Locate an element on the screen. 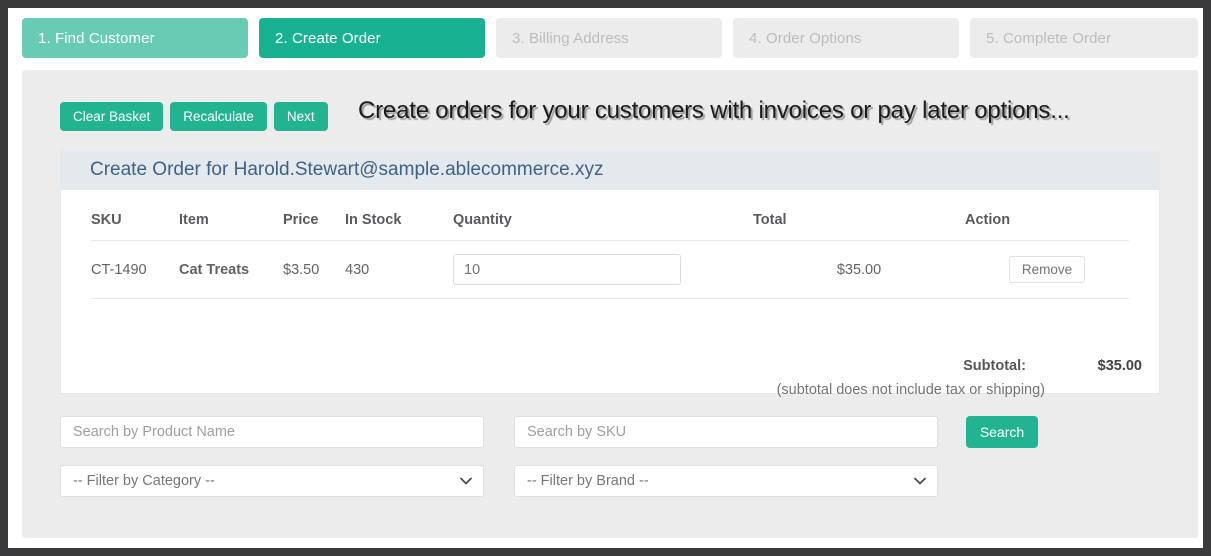 The image size is (1211, 556). clear-basket-button: Clear Basket is located at coordinates (112, 116).